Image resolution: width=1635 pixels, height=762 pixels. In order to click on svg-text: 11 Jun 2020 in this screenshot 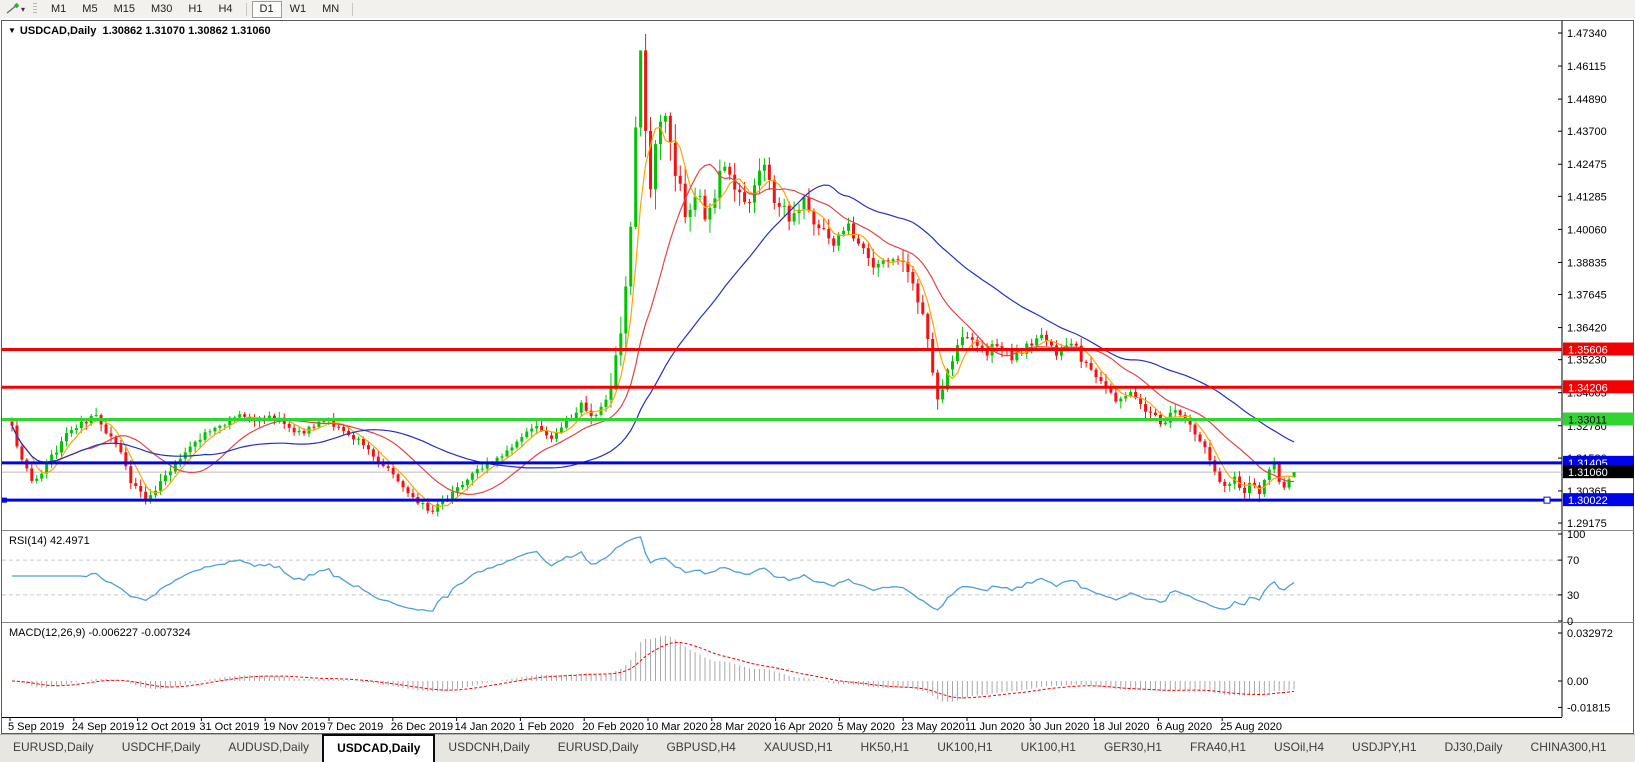, I will do `click(995, 727)`.